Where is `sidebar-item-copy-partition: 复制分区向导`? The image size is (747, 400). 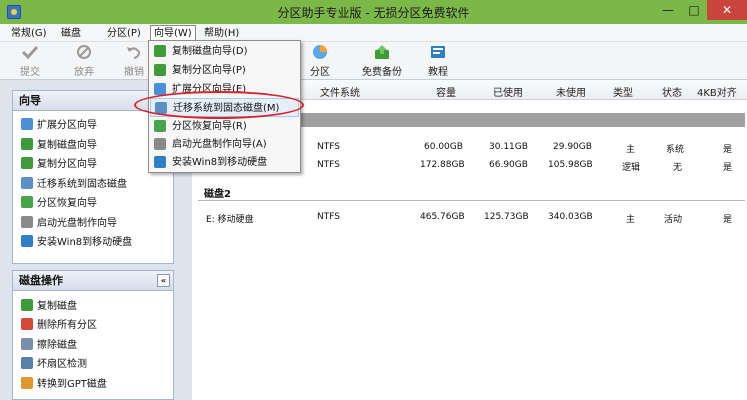 sidebar-item-copy-partition: 复制分区向导 is located at coordinates (59, 165).